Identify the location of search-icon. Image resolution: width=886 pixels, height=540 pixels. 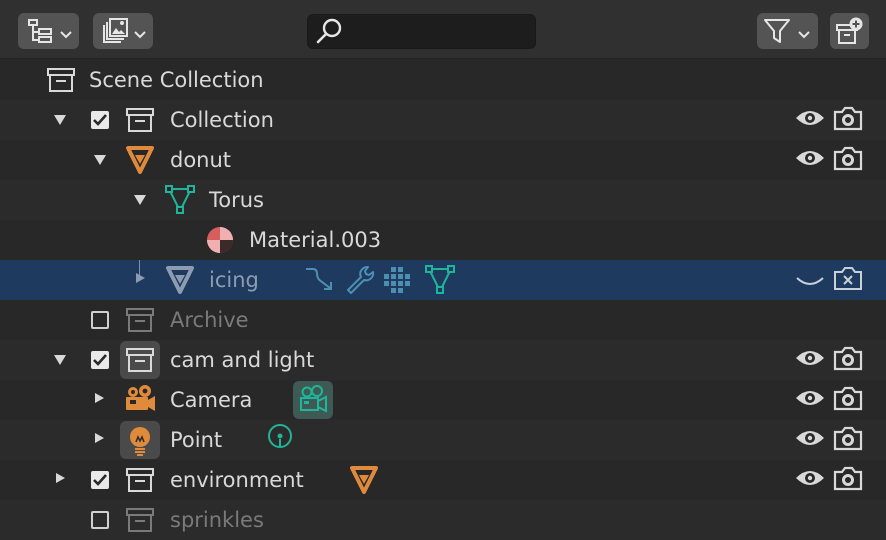
(329, 34).